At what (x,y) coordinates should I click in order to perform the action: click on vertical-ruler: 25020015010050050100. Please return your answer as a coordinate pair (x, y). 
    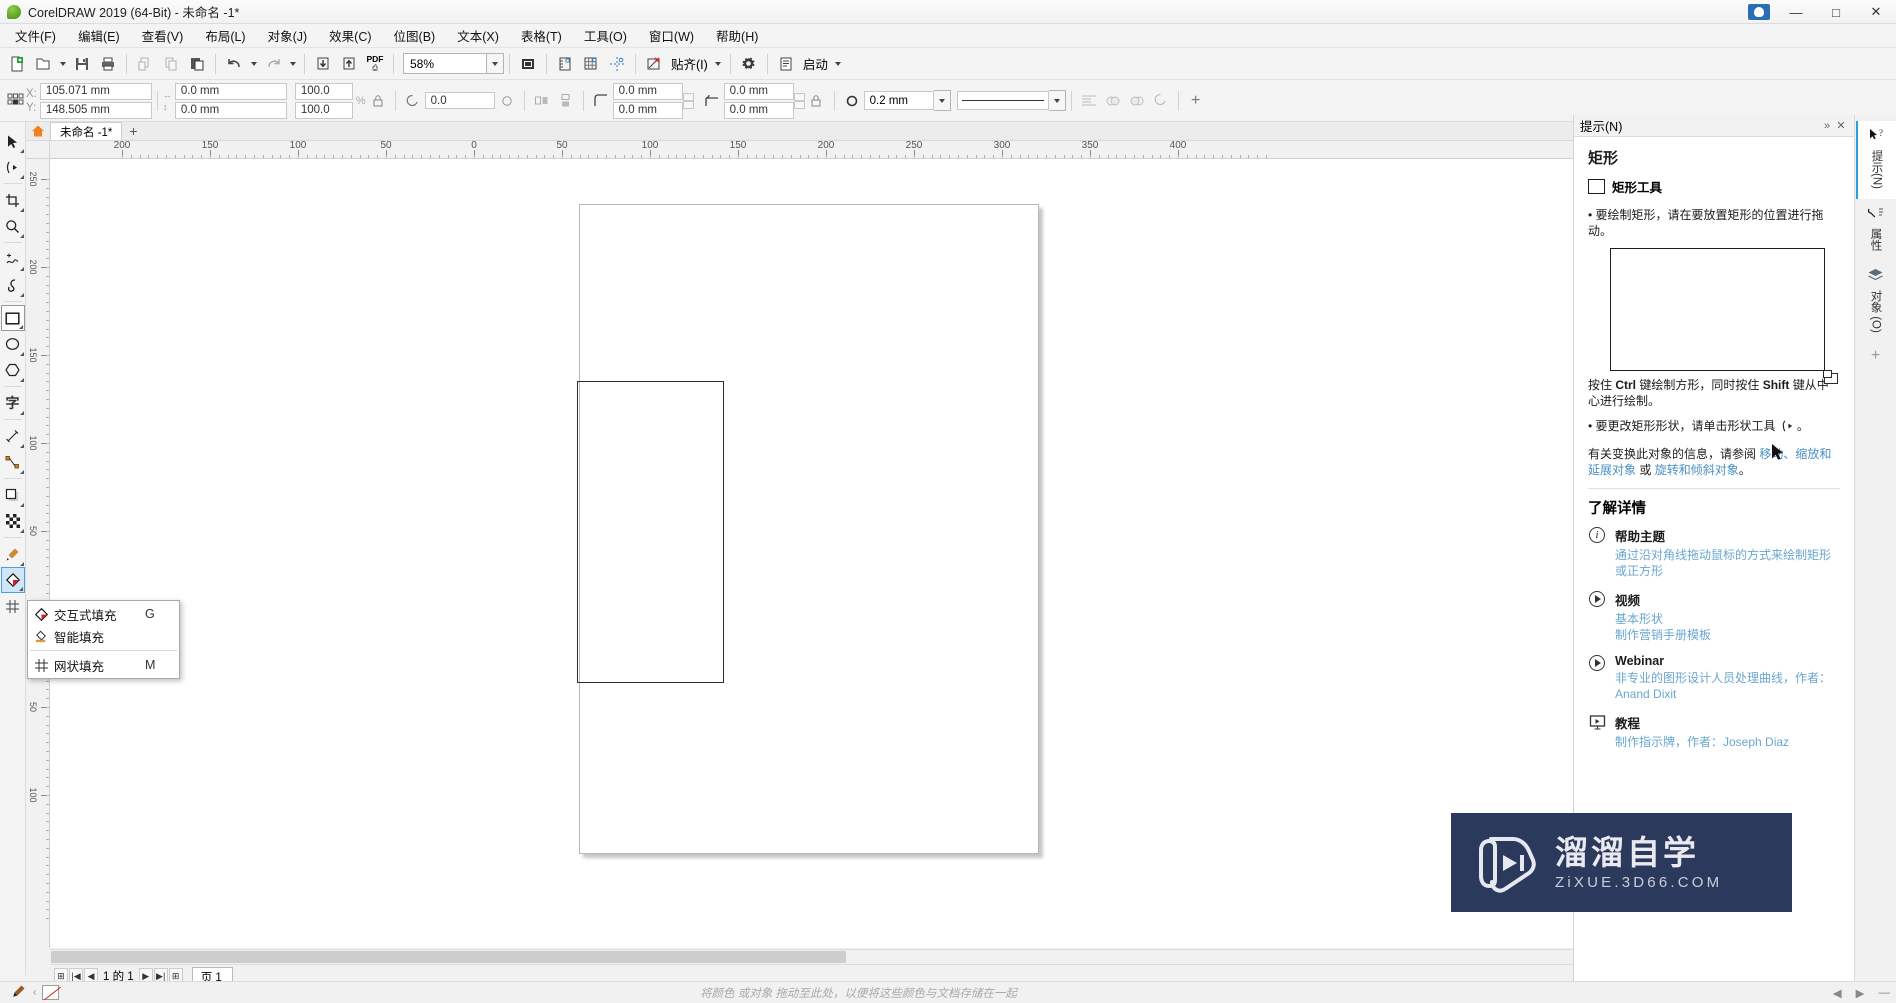
    Looking at the image, I should click on (38, 553).